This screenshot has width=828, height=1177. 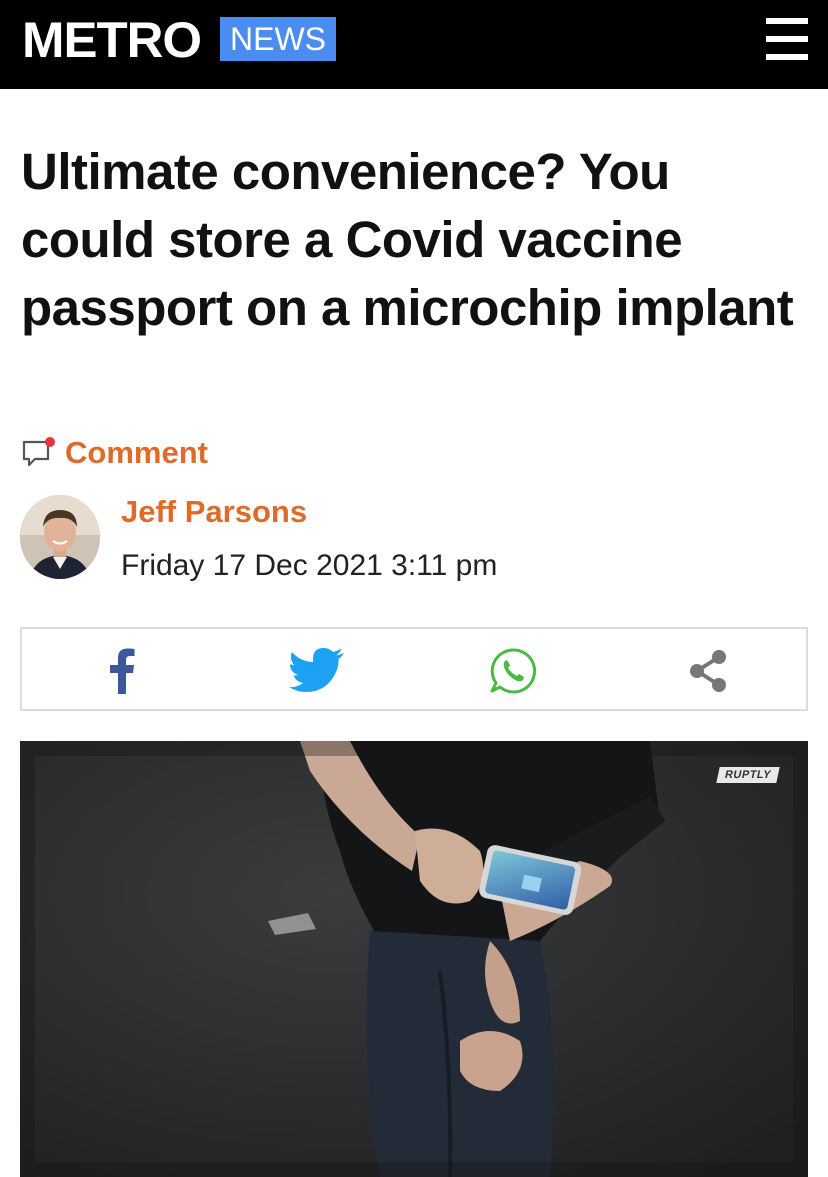 I want to click on comment-label: Comment, so click(x=136, y=452).